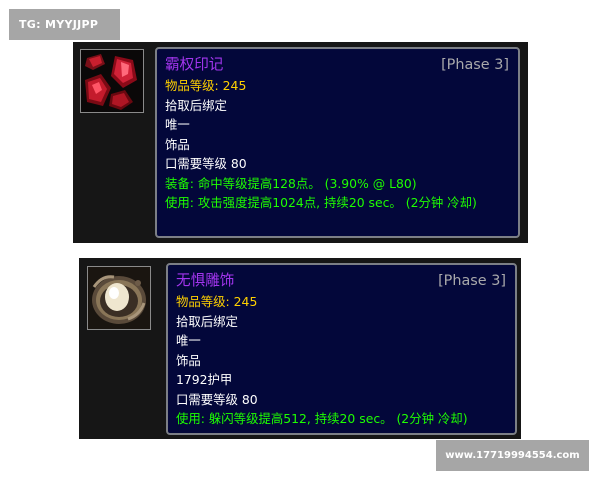 The width and height of the screenshot is (600, 480). I want to click on watermark-top-left: TG: MYYJJPP, so click(64, 24).